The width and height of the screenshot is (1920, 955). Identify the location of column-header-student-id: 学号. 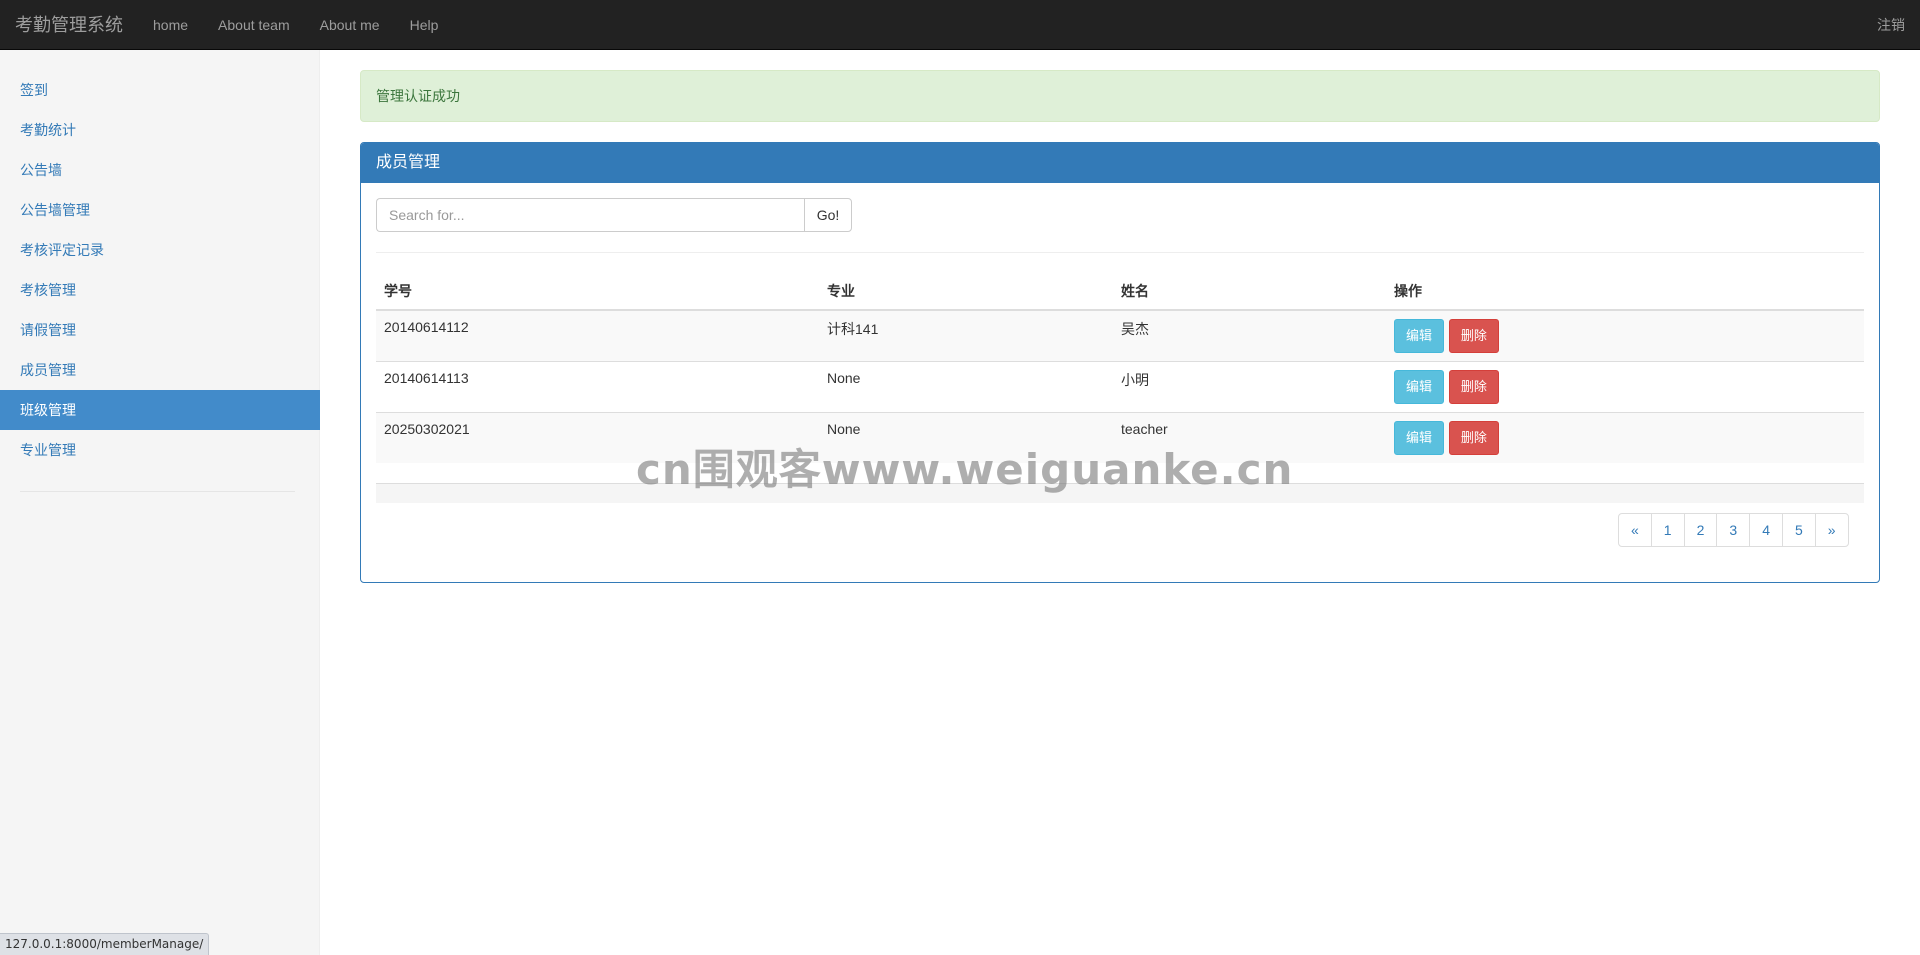
(597, 292).